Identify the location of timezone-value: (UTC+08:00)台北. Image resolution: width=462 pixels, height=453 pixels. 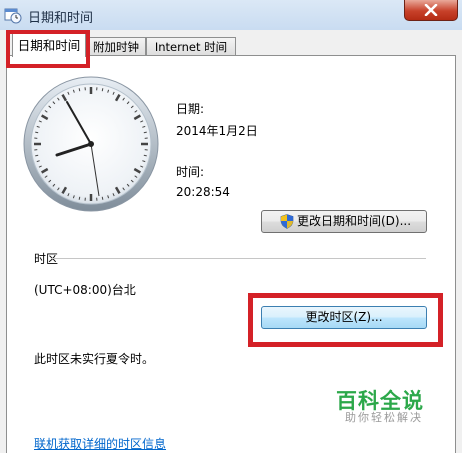
(85, 290).